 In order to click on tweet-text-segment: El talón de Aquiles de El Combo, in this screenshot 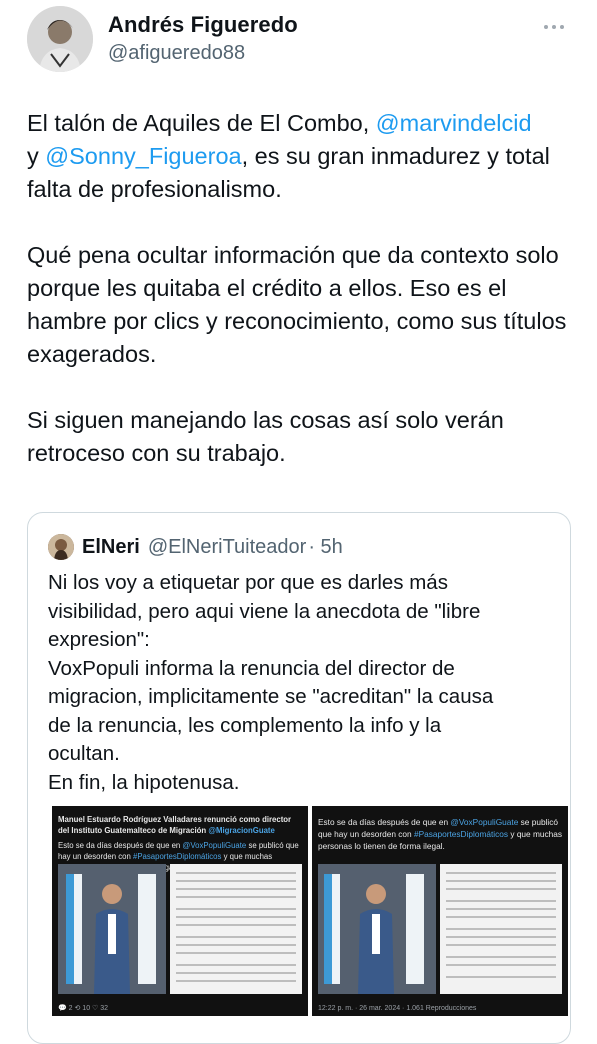, I will do `click(201, 123)`.